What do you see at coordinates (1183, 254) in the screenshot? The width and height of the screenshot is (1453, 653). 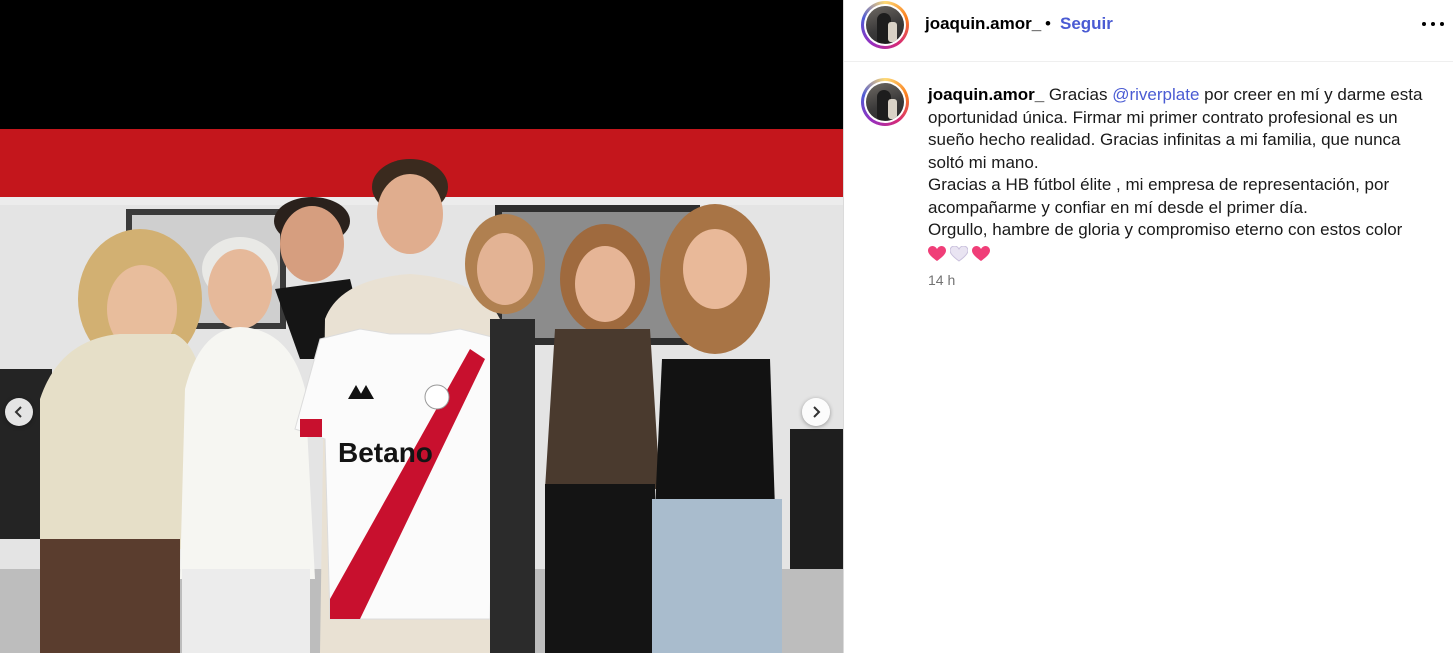 I see `emoji-row` at bounding box center [1183, 254].